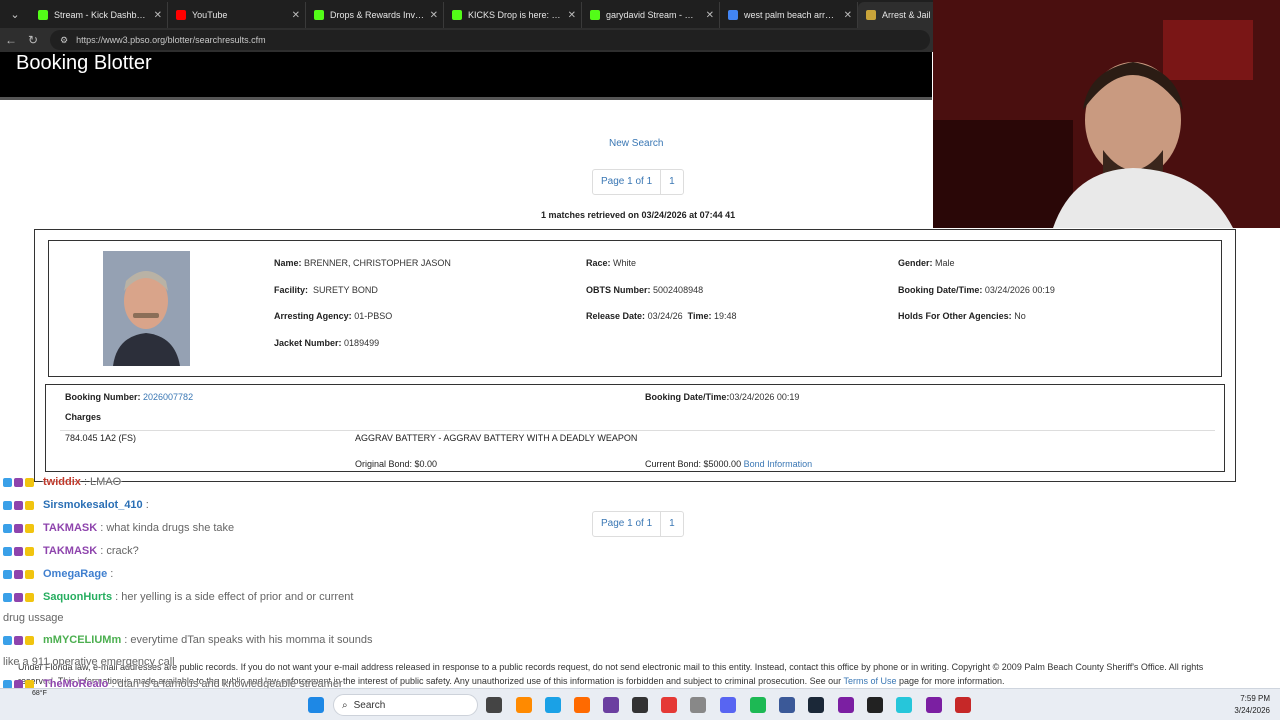 Image resolution: width=1280 pixels, height=720 pixels. What do you see at coordinates (635, 428) in the screenshot?
I see `booking-details-box` at bounding box center [635, 428].